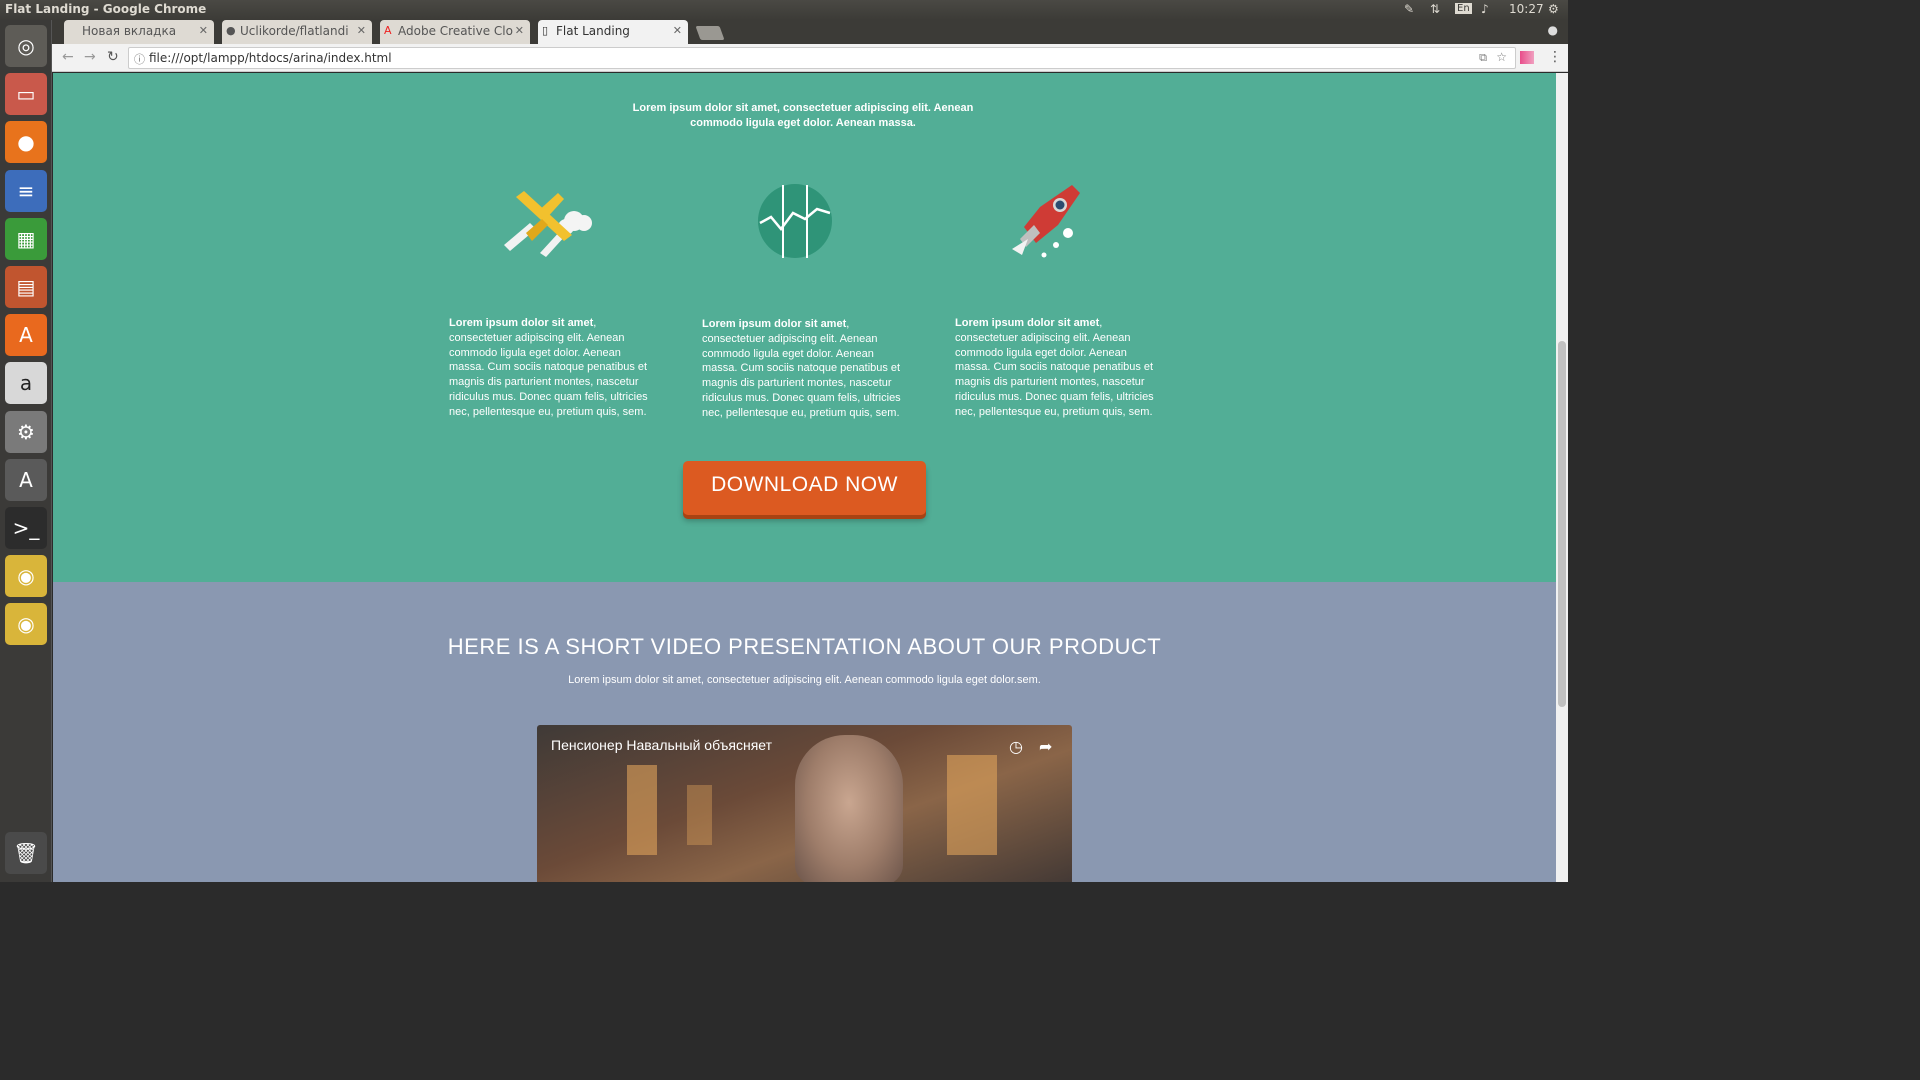  I want to click on translate-icon: ⧉, so click(1483, 58).